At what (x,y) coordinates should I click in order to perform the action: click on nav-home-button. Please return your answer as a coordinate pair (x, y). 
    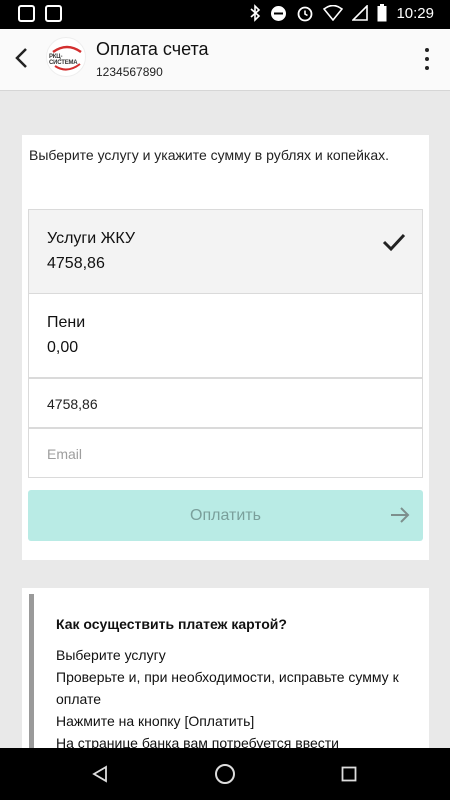
    Looking at the image, I should click on (225, 774).